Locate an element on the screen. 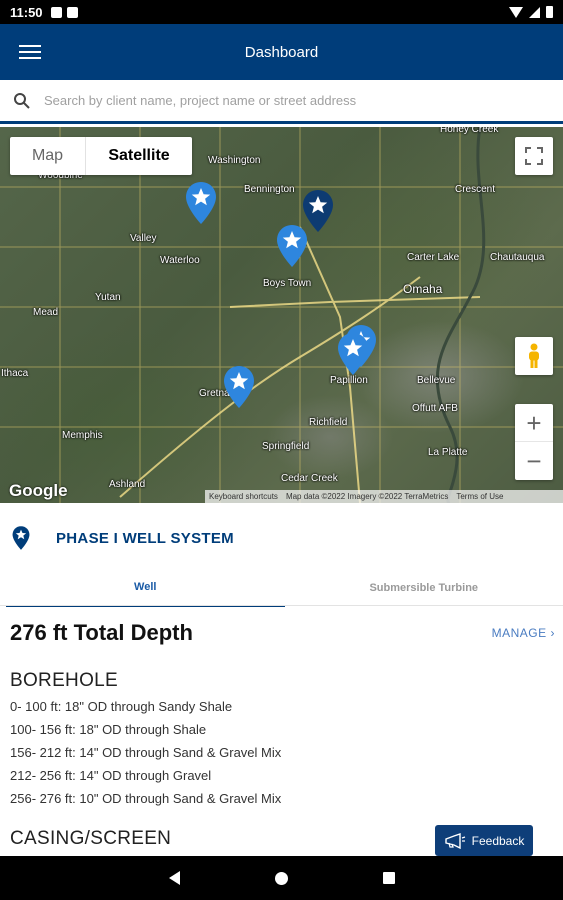 The width and height of the screenshot is (563, 900). status-bar: 11:50 is located at coordinates (281, 12).